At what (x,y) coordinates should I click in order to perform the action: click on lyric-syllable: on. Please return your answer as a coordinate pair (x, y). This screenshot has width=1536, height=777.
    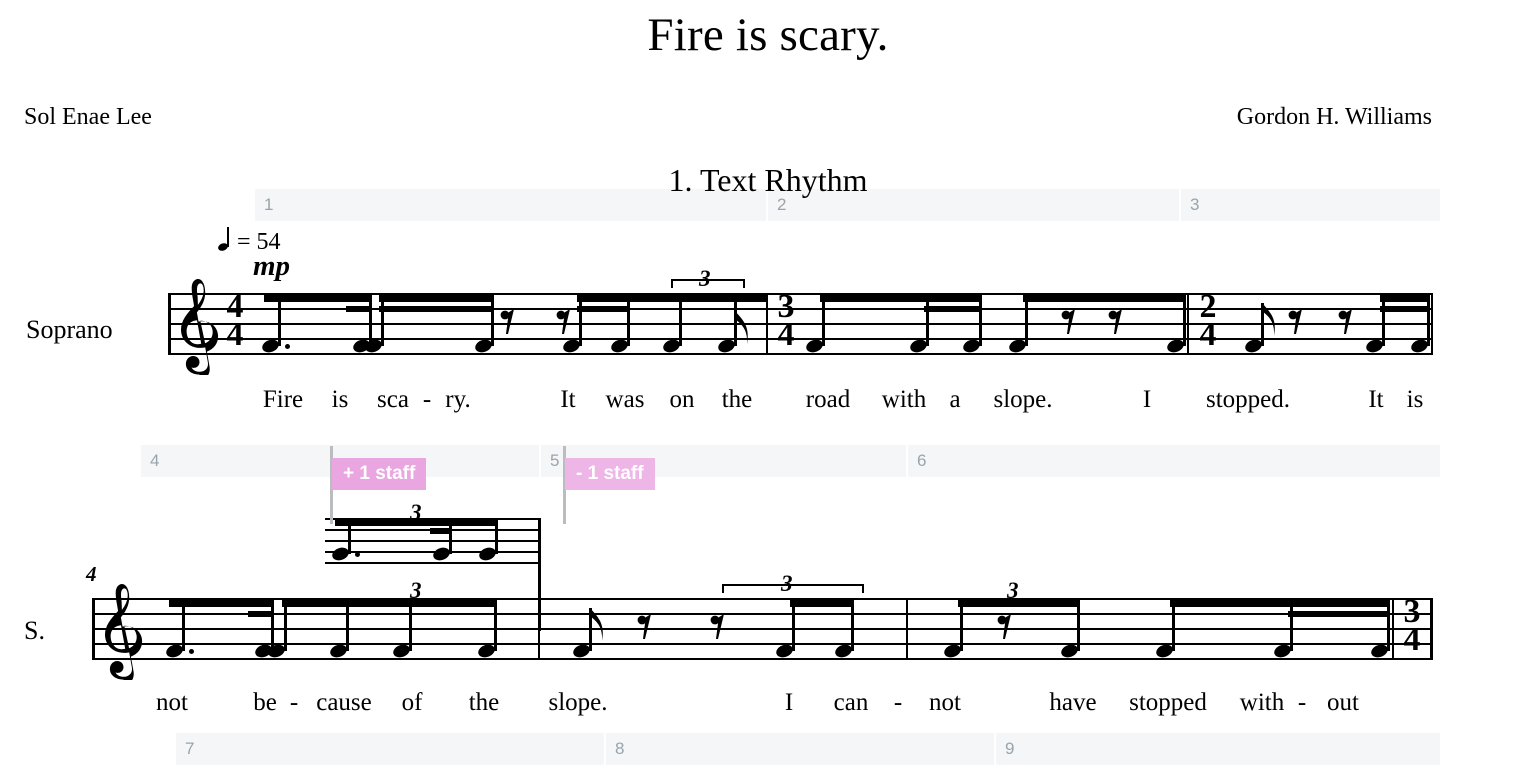
    Looking at the image, I should click on (682, 399).